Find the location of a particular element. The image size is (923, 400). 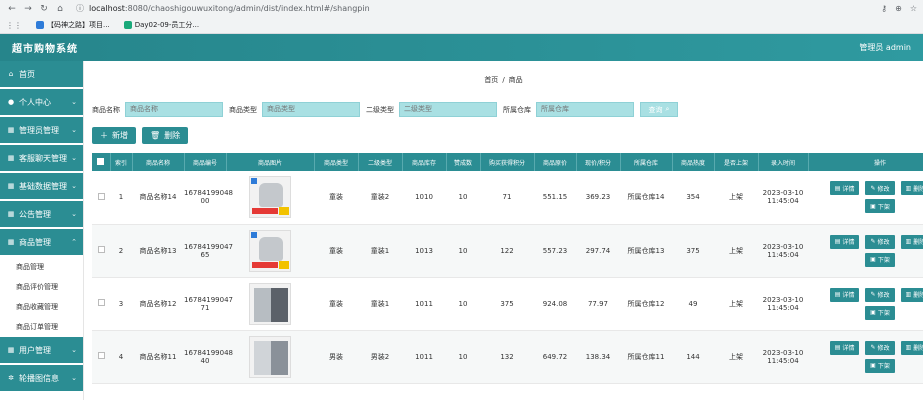

cell-type: 童装 is located at coordinates (336, 251).